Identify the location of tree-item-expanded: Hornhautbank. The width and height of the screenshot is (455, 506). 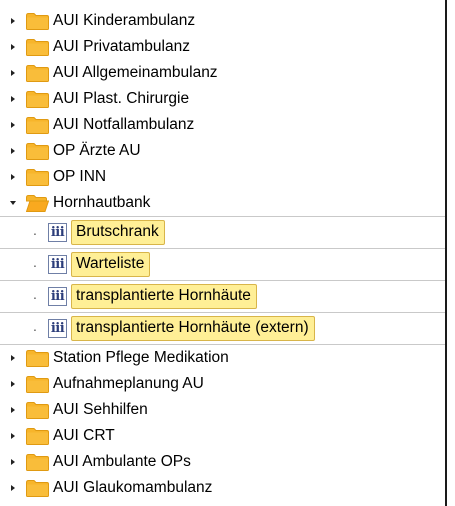
(222, 203).